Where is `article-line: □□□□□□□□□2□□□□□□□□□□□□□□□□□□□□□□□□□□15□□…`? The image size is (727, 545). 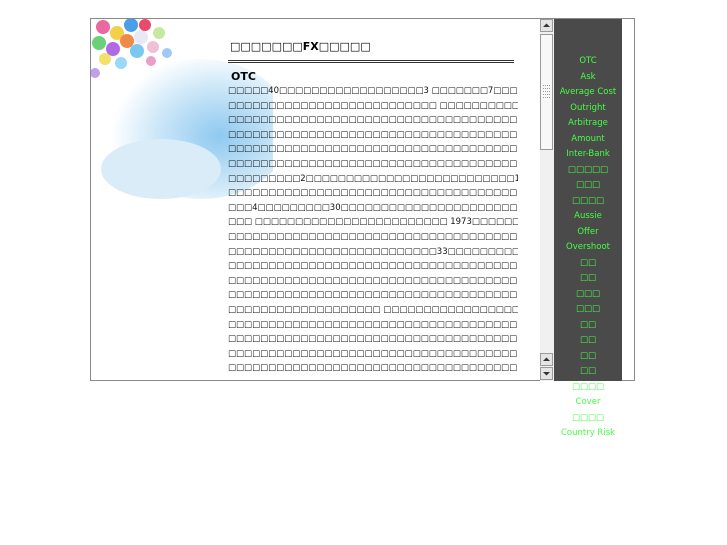
article-line: □□□□□□□□□2□□□□□□□□□□□□□□□□□□□□□□□□□□15□□… is located at coordinates (373, 179).